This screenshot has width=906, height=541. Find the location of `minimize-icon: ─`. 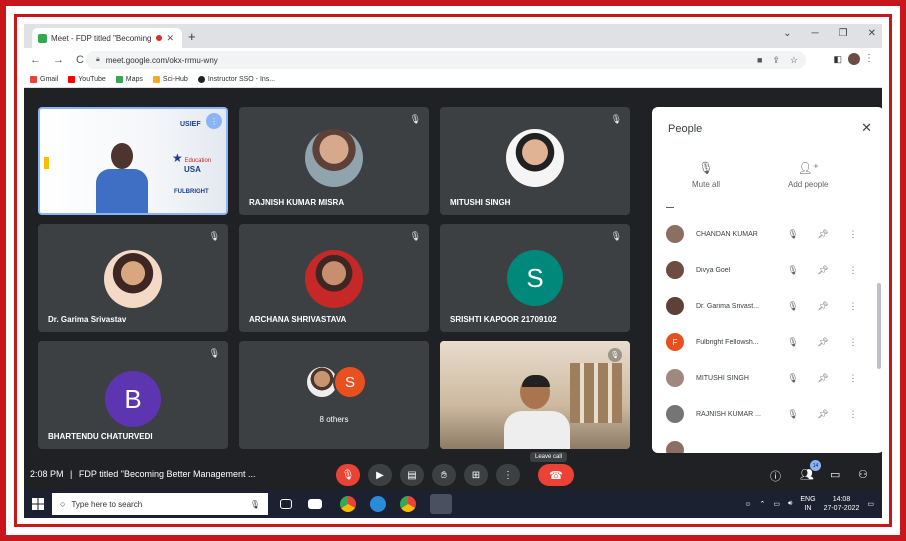

minimize-icon: ─ is located at coordinates (815, 33).